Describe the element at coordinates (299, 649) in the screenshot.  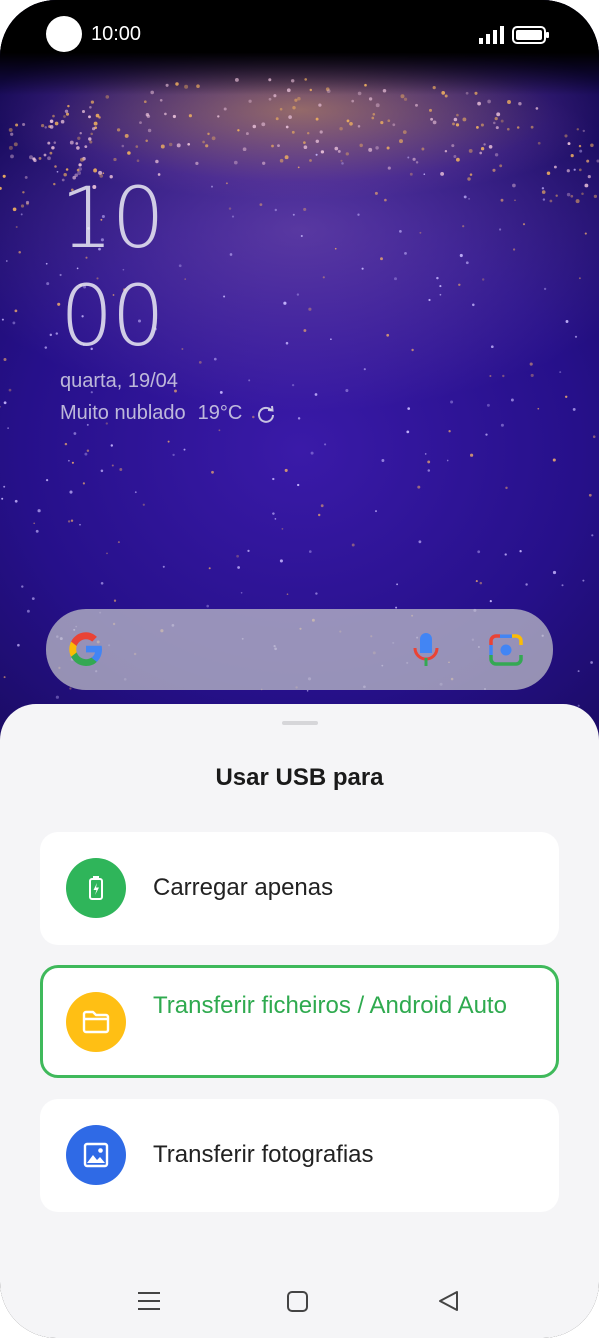
I see `google-search-bar` at that location.